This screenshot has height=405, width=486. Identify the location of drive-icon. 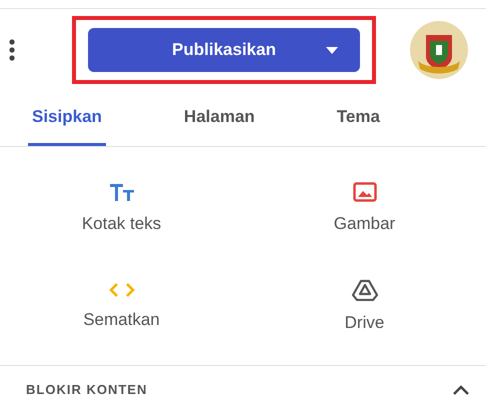
(365, 290).